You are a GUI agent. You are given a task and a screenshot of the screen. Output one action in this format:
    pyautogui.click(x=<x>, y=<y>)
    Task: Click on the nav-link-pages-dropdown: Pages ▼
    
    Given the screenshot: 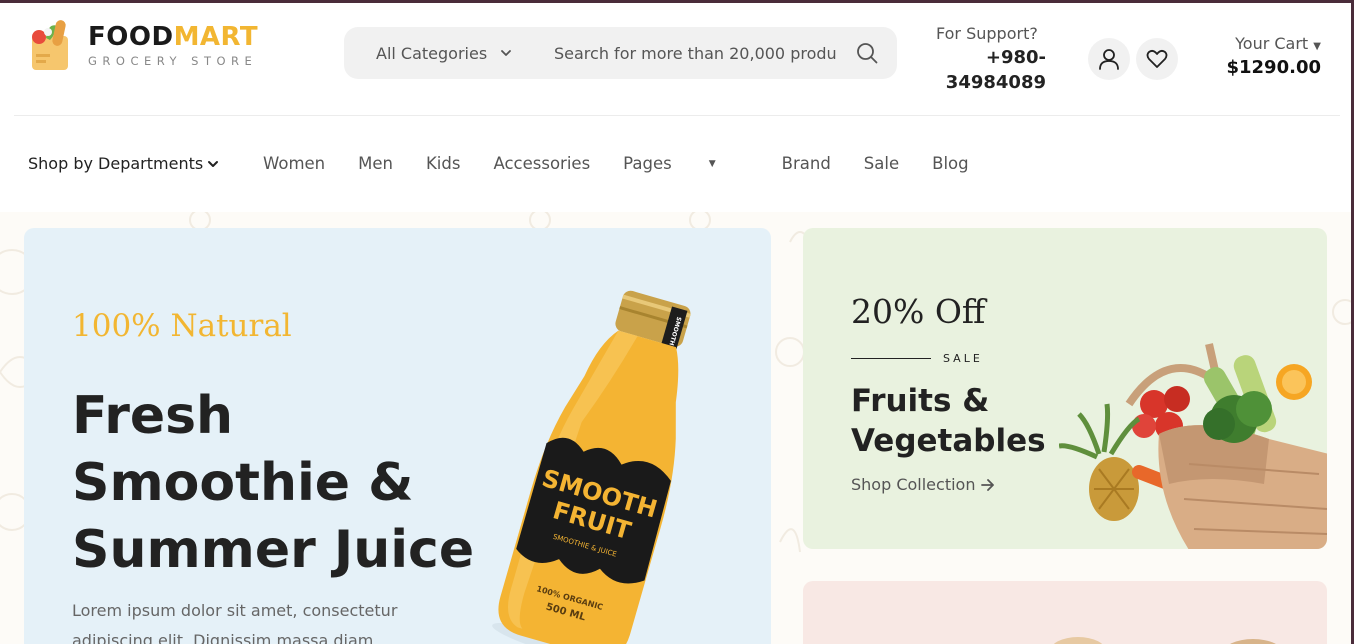 What is the action you would take?
    pyautogui.click(x=685, y=163)
    